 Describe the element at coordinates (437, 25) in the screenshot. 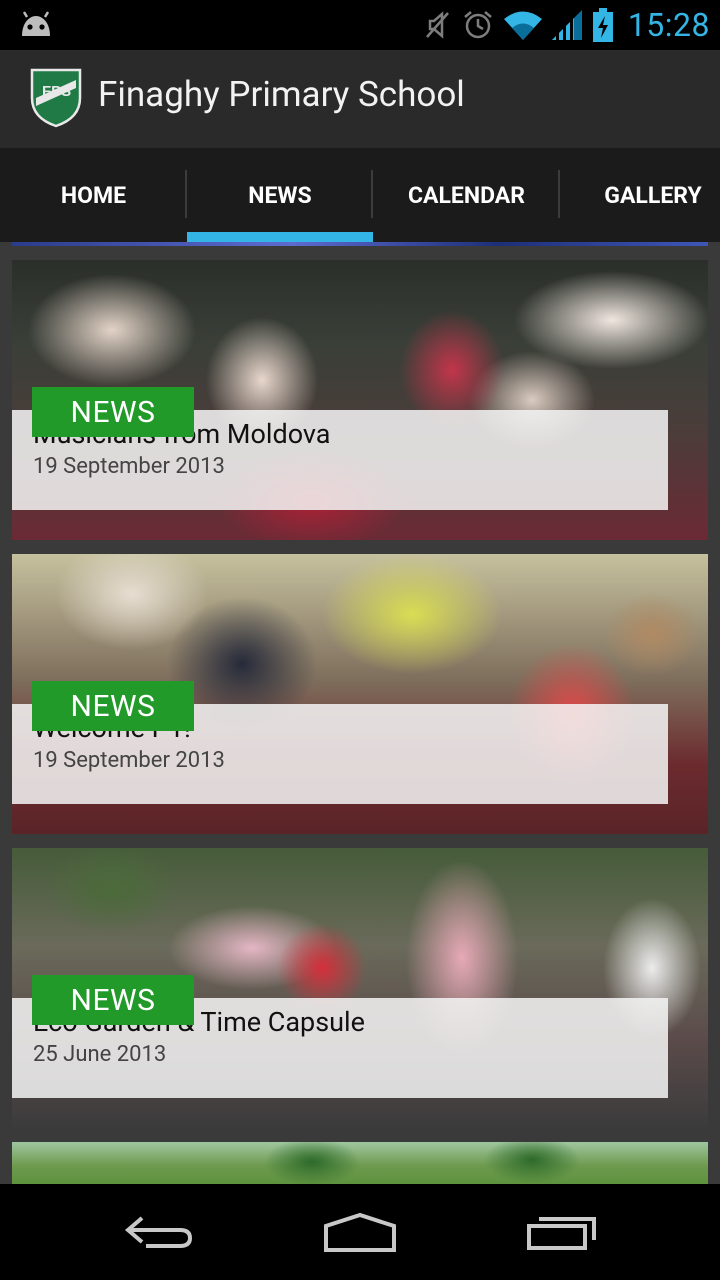

I see `mute-icon` at that location.